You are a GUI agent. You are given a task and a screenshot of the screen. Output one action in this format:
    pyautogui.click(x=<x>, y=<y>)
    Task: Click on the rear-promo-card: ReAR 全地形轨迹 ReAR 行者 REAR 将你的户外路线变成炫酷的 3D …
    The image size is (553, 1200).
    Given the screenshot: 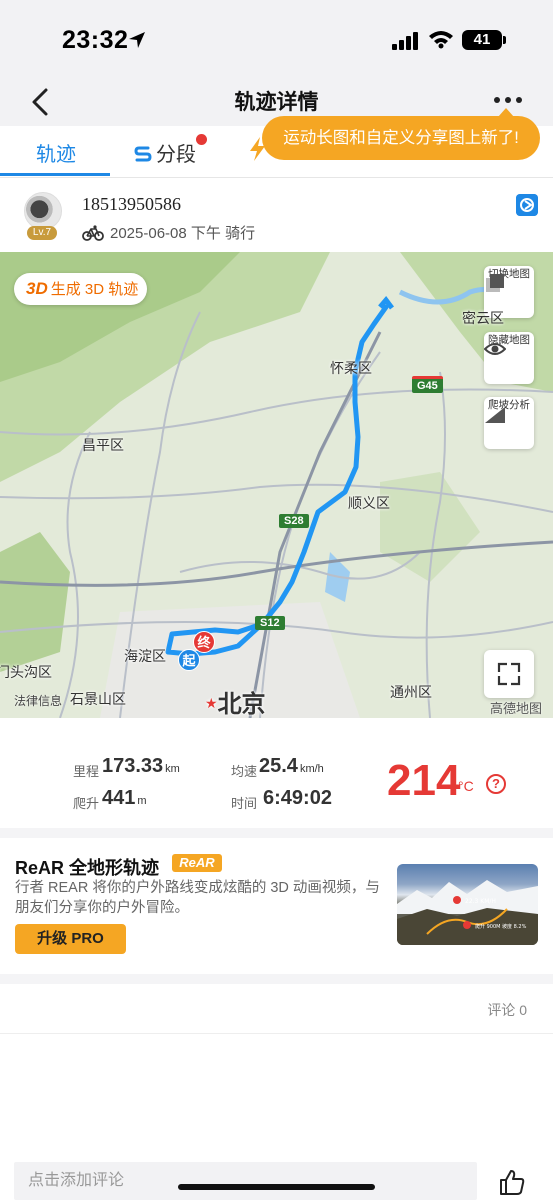 What is the action you would take?
    pyautogui.click(x=276, y=906)
    